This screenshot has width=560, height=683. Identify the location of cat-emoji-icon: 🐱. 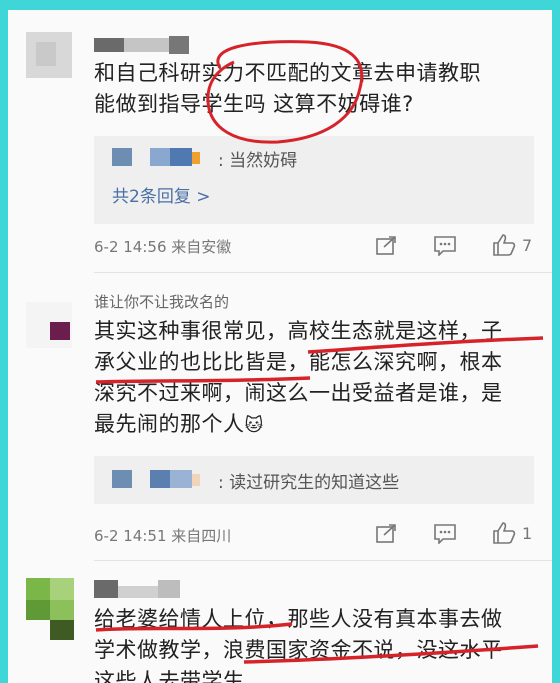
(254, 425).